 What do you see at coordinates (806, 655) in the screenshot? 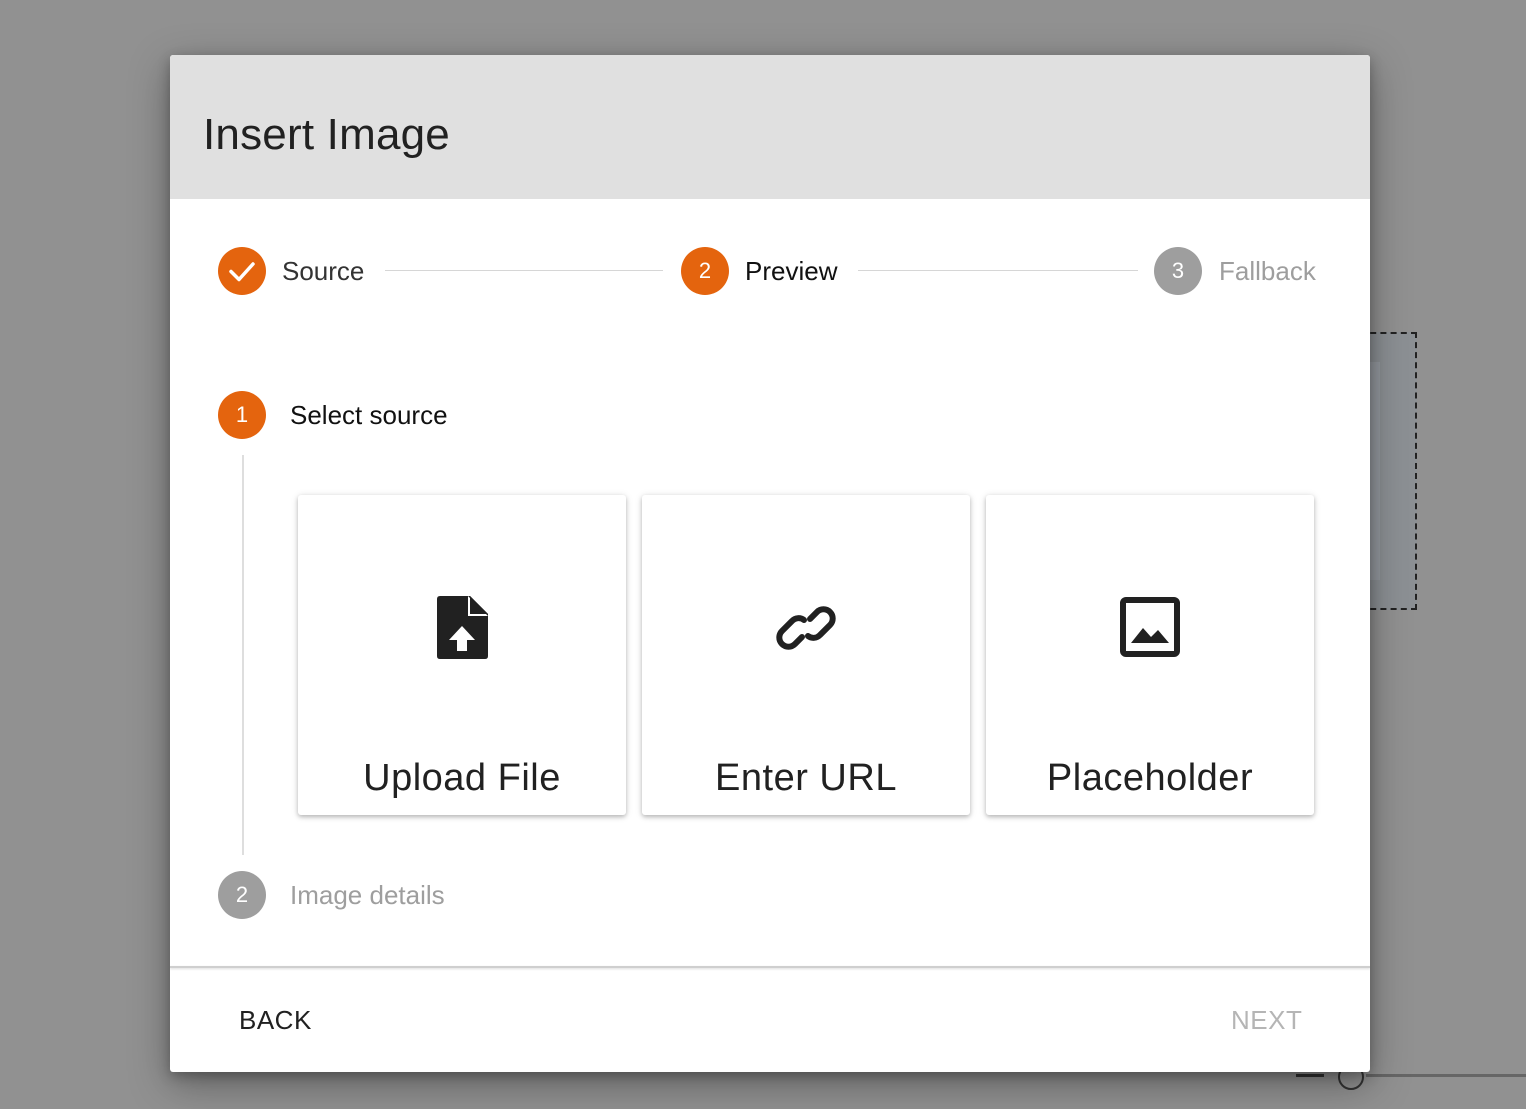
I see `enter-url-card: Enter URL` at bounding box center [806, 655].